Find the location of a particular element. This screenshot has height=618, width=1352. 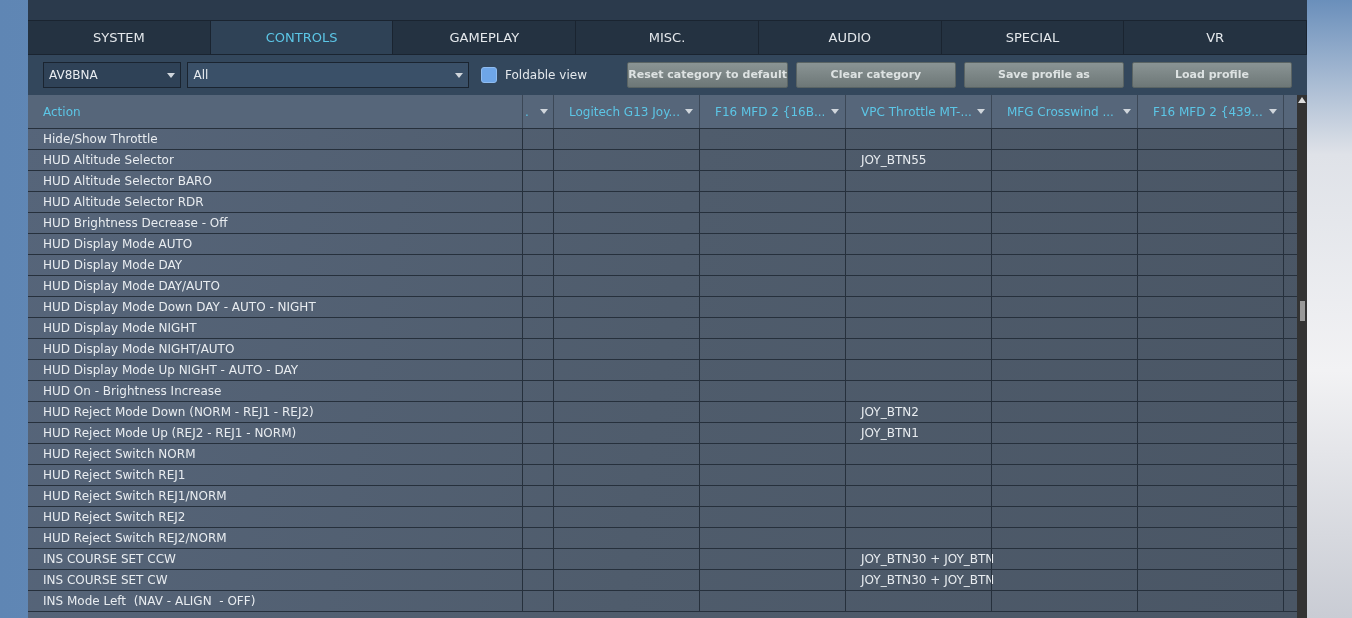

action-cell: HUD Altitude Selector RDR is located at coordinates (275, 202).